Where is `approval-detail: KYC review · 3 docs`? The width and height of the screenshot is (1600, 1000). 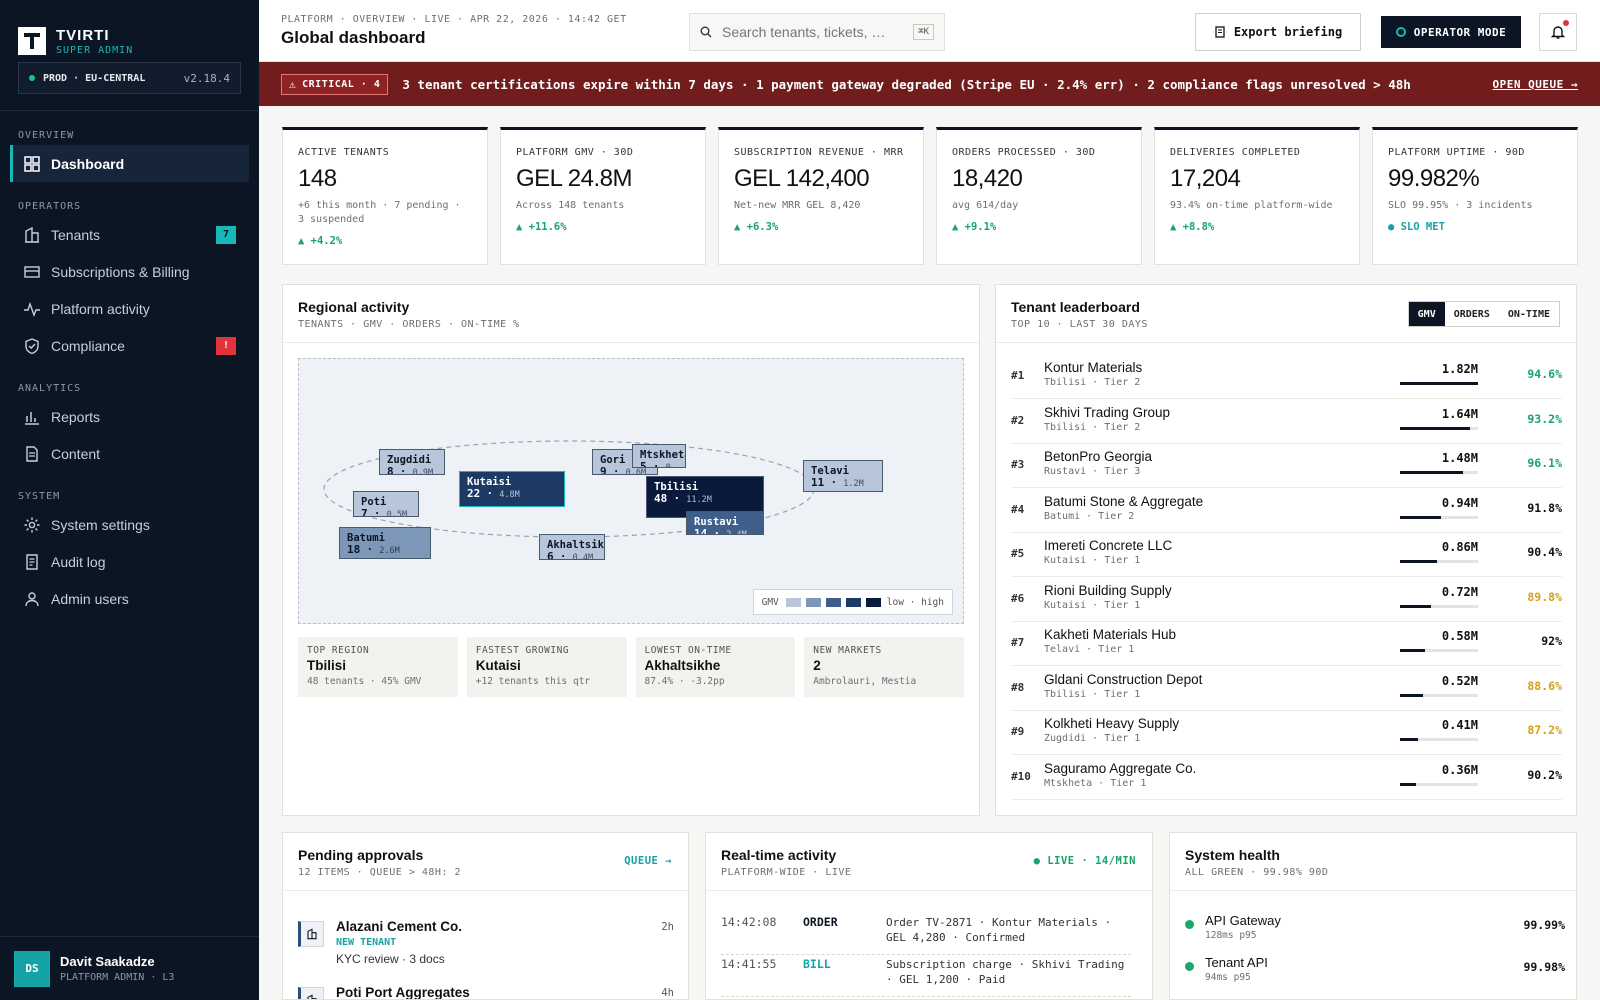 approval-detail: KYC review · 3 docs is located at coordinates (390, 959).